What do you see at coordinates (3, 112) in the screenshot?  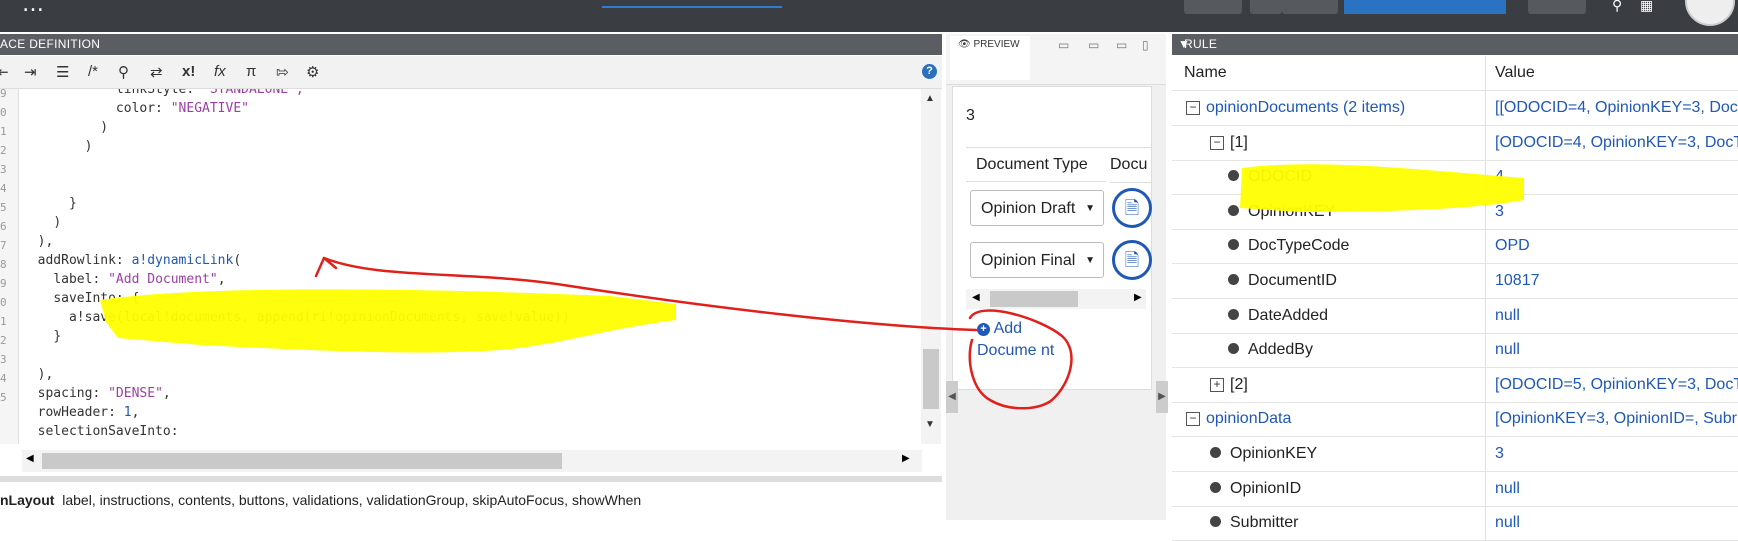 I see `line-number: 0` at bounding box center [3, 112].